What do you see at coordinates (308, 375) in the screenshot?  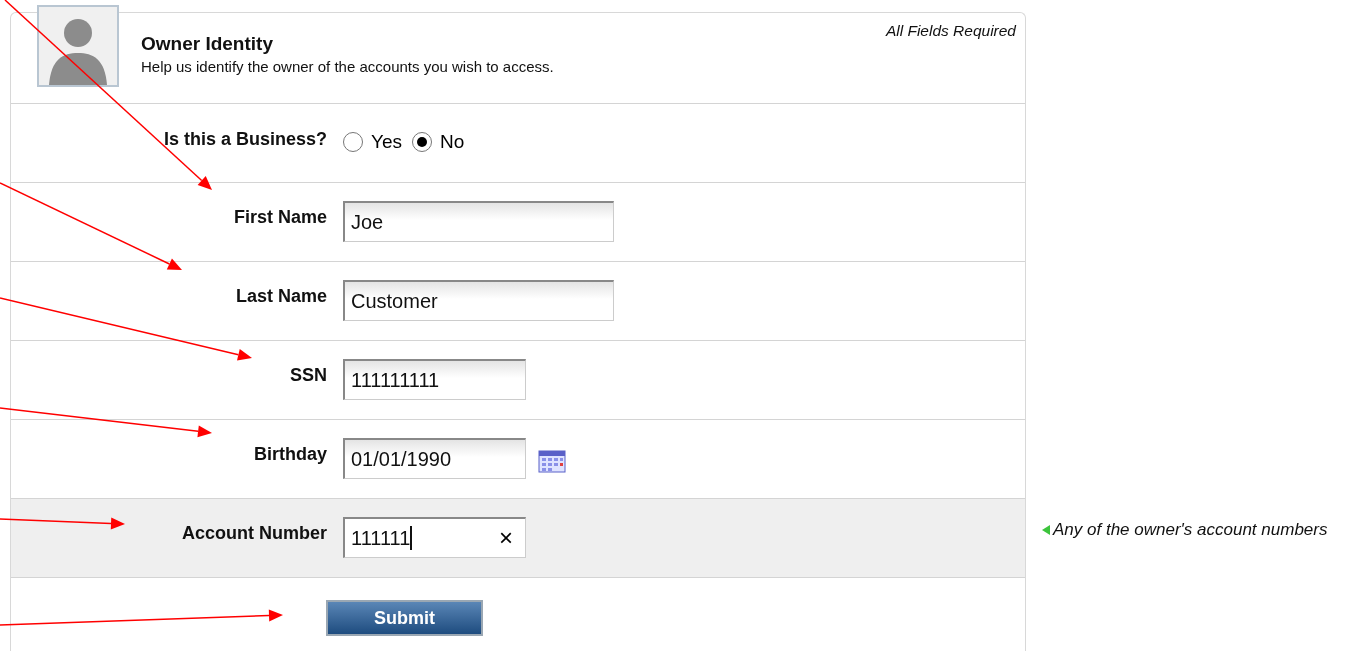 I see `field-label: SSN` at bounding box center [308, 375].